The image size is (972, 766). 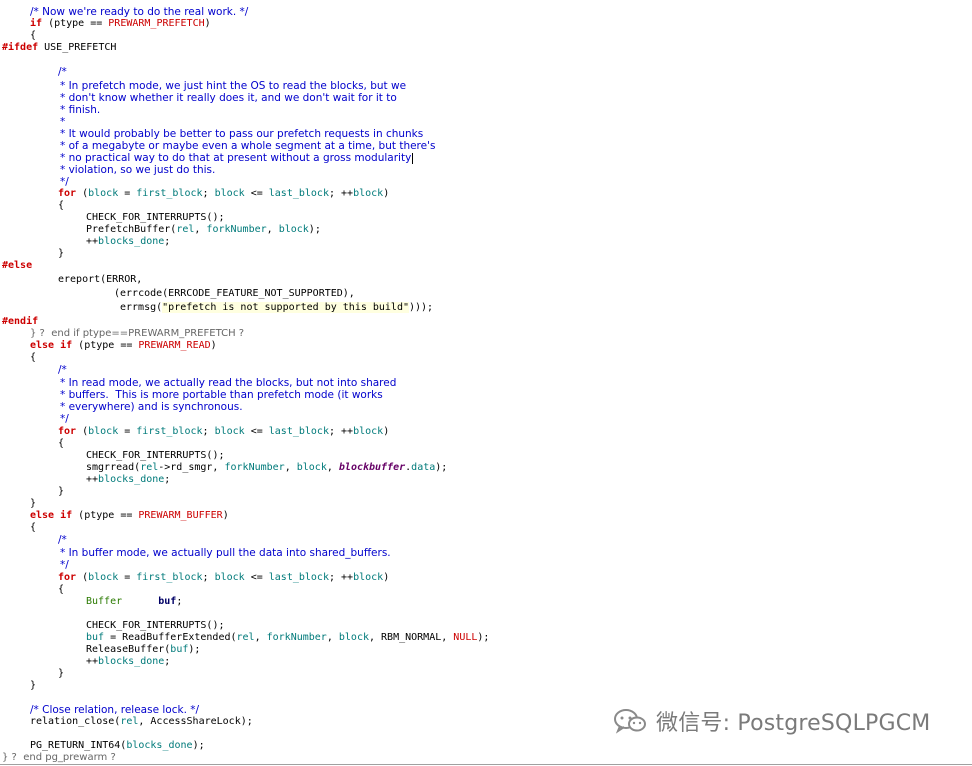 I want to click on code-token: <=, so click(x=256, y=193).